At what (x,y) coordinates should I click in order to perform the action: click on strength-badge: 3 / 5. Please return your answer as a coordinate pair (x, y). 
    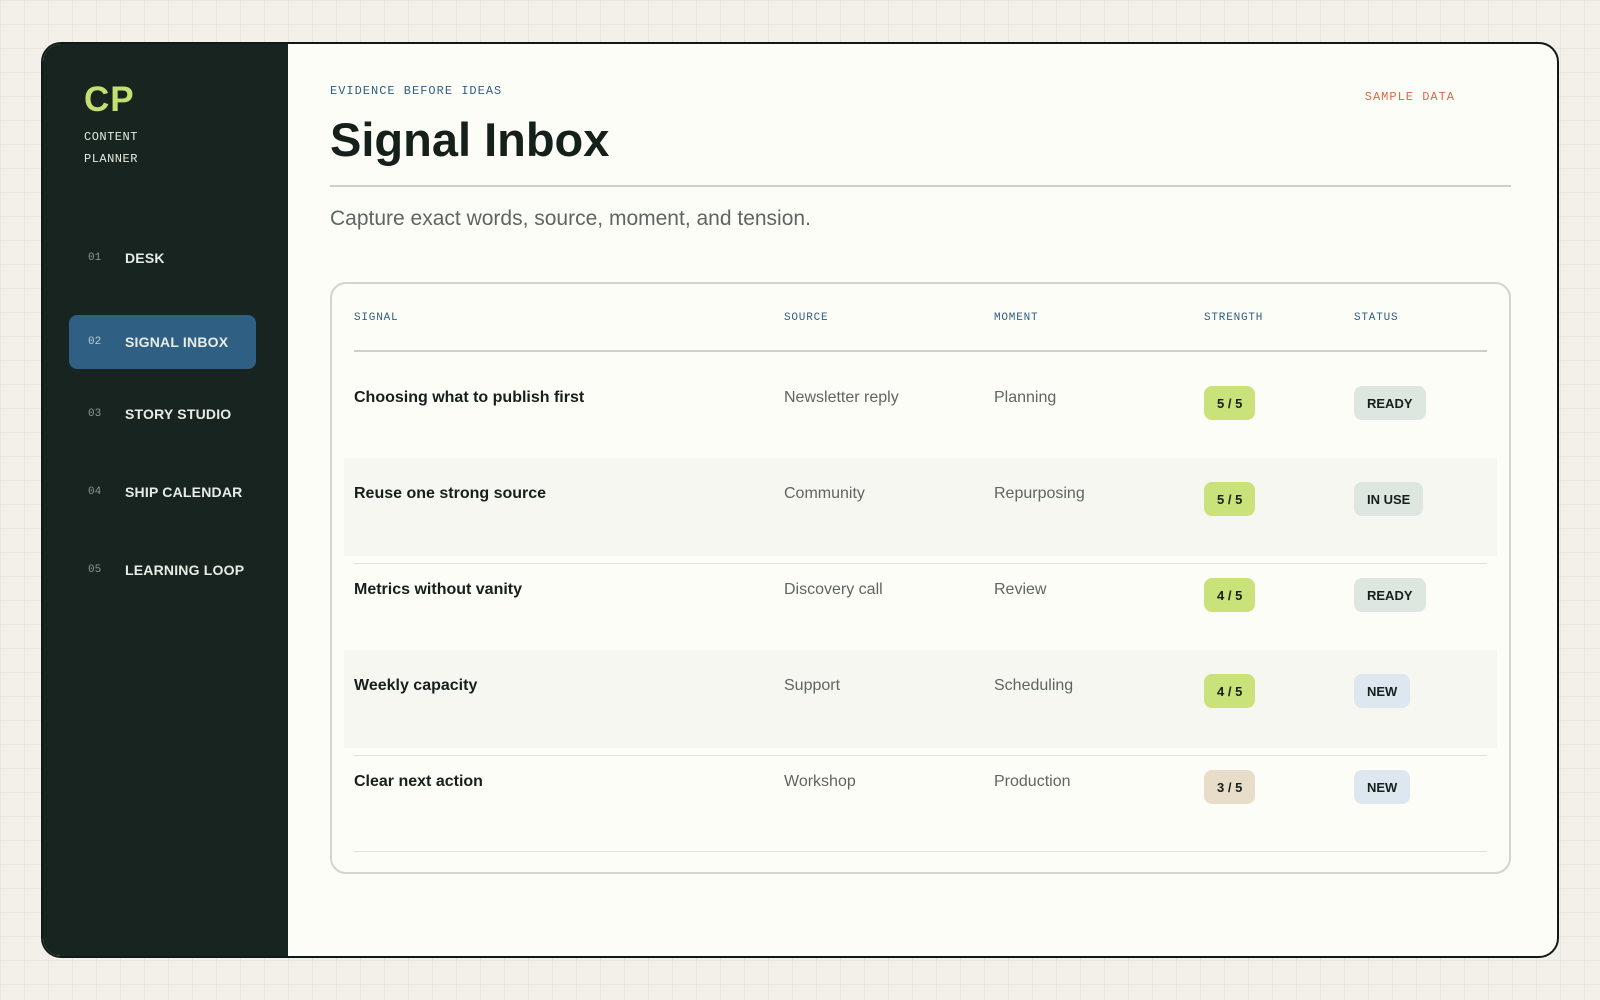
    Looking at the image, I should click on (1230, 787).